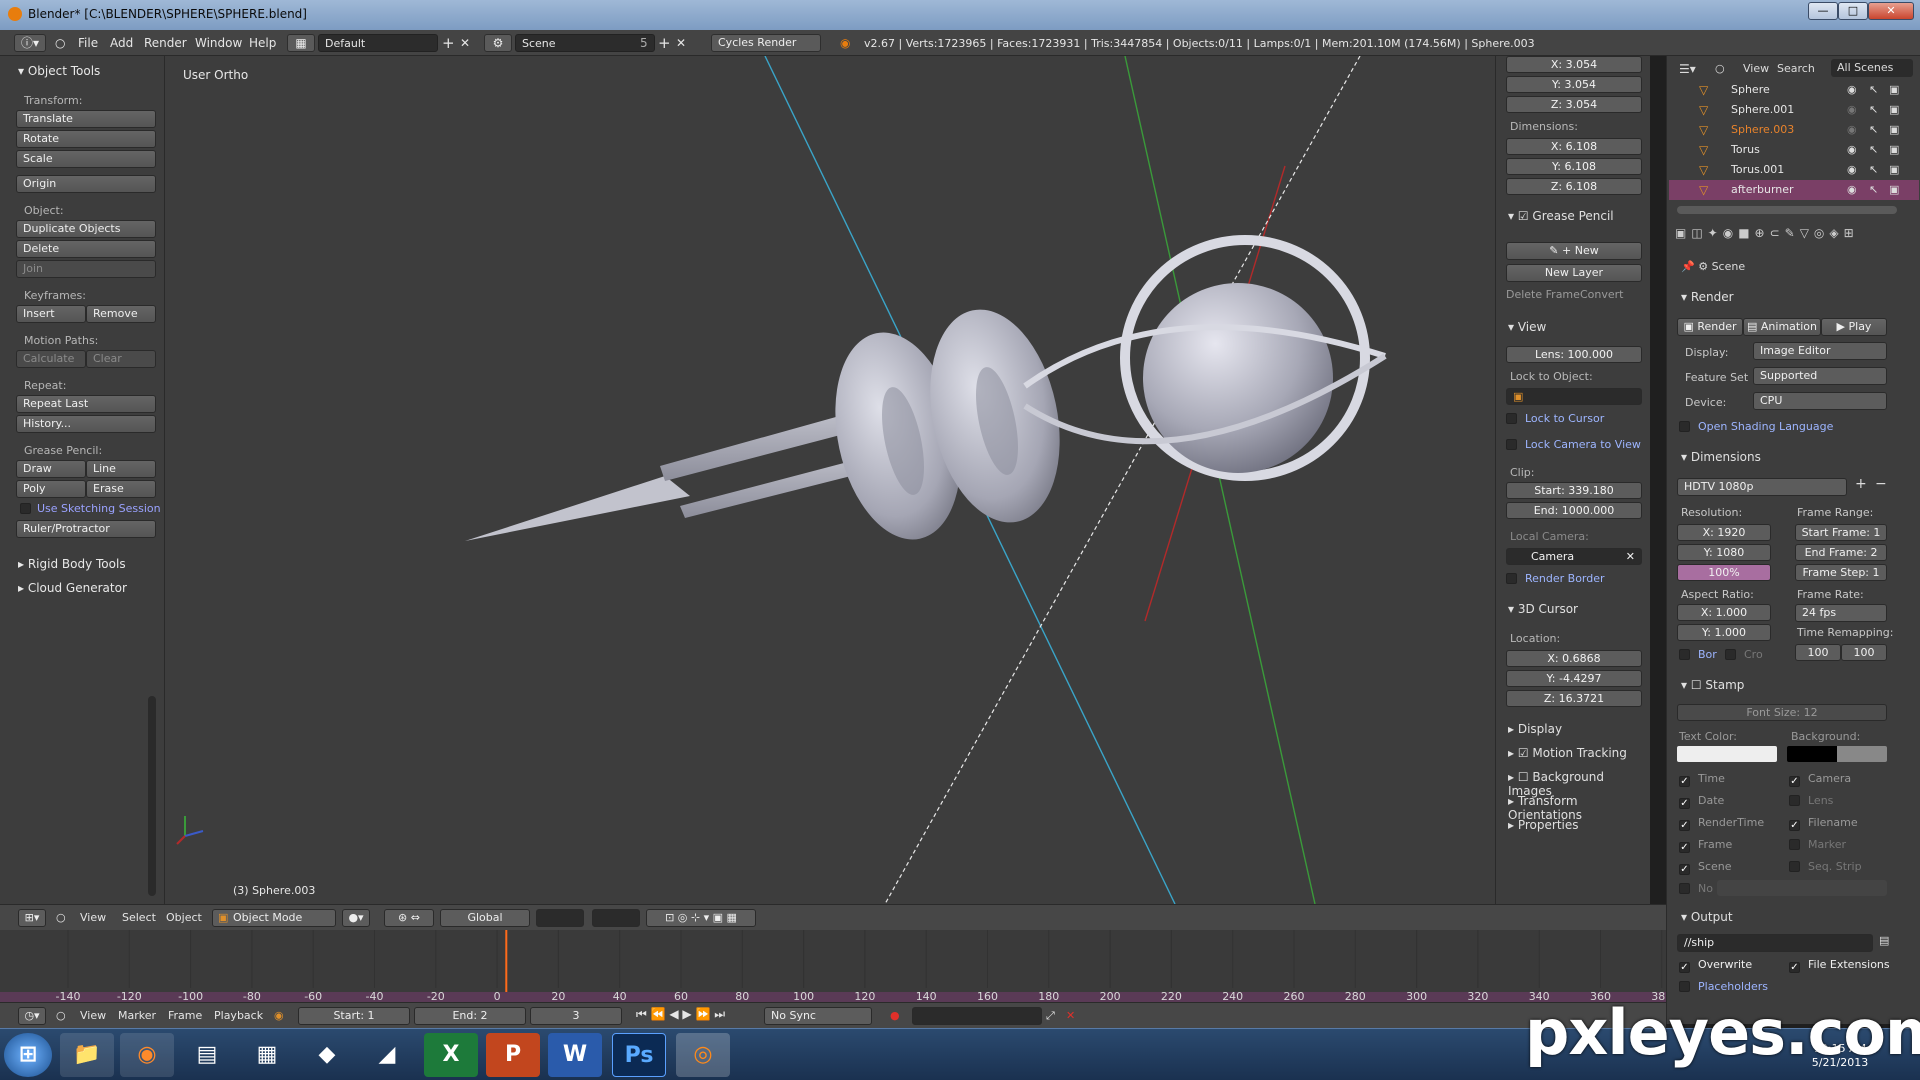  I want to click on ruler-protractor-button: Ruler/Protractor, so click(86, 529).